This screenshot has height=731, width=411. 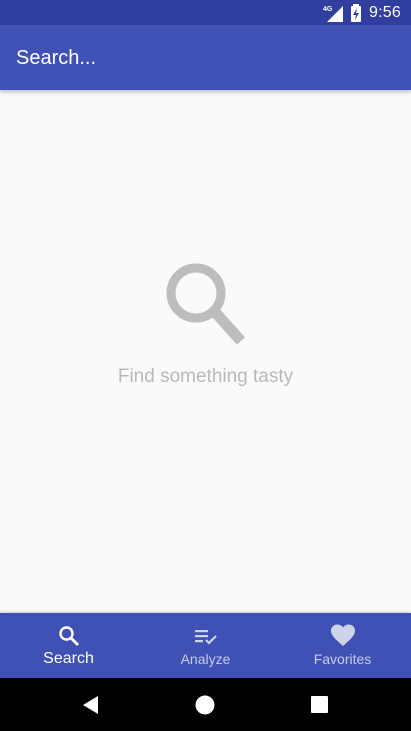 What do you see at coordinates (205, 659) in the screenshot?
I see `nav-label-analyze: Analyze` at bounding box center [205, 659].